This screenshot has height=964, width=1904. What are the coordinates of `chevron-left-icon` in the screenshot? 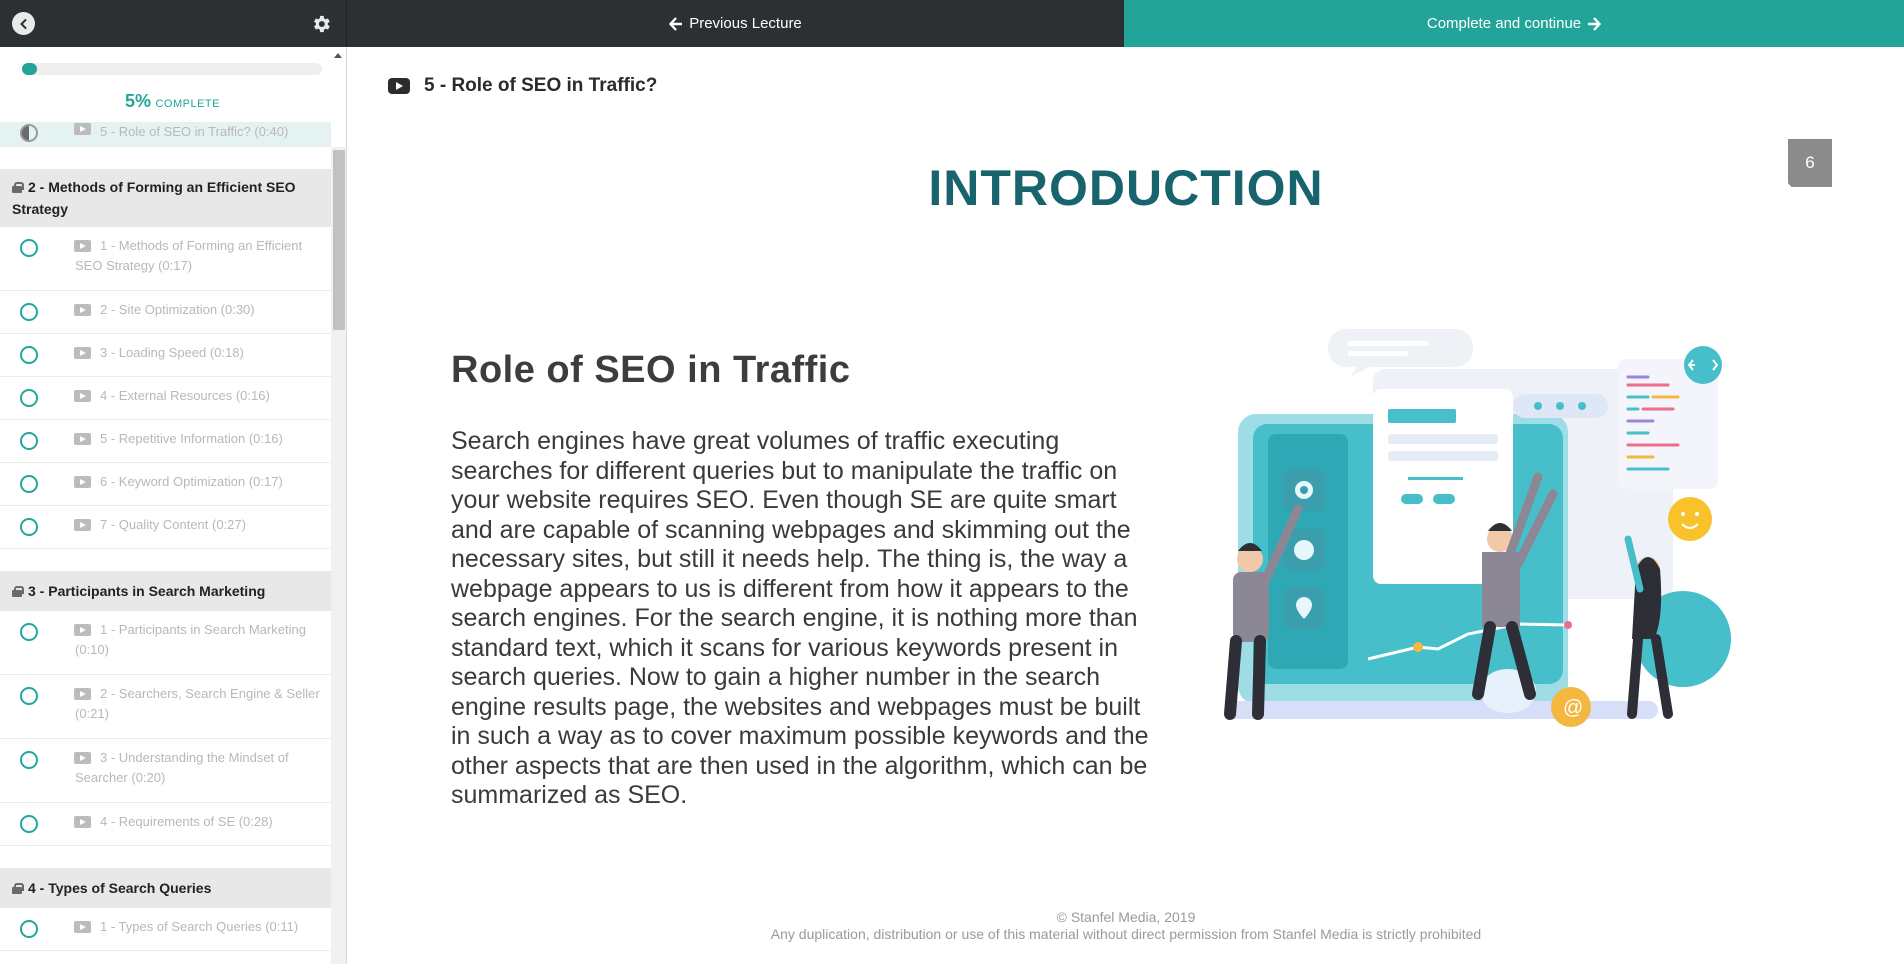 It's located at (22, 23).